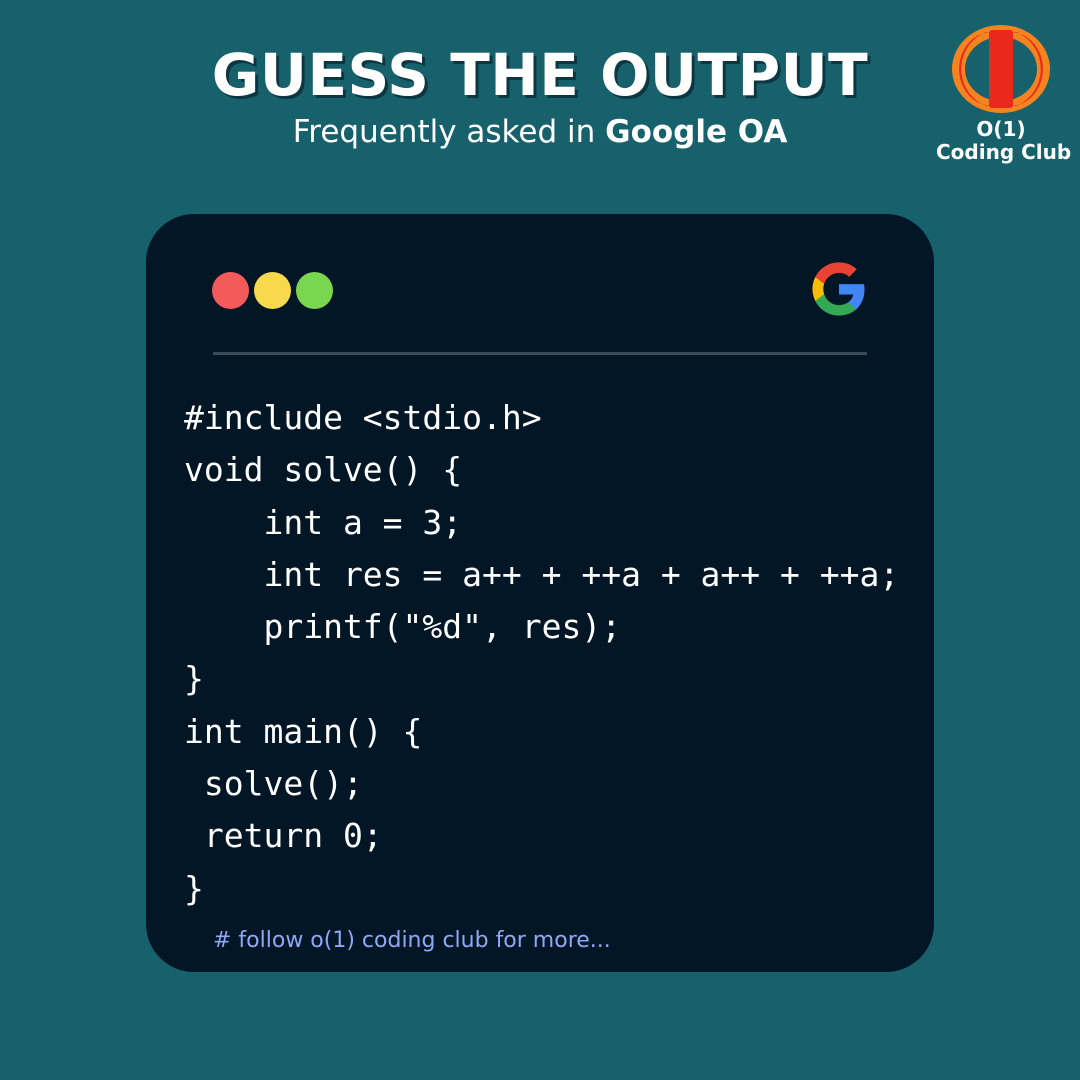  I want to click on brand-name-line1: O(1), so click(1001, 129).